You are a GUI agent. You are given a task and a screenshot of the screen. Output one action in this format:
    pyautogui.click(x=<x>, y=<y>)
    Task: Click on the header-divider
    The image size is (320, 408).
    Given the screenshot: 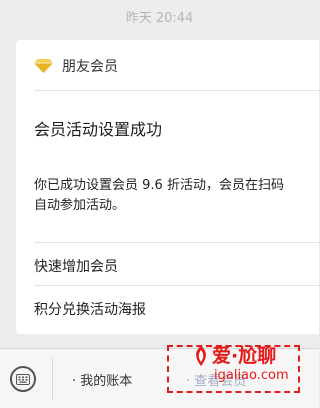 What is the action you would take?
    pyautogui.click(x=176, y=90)
    